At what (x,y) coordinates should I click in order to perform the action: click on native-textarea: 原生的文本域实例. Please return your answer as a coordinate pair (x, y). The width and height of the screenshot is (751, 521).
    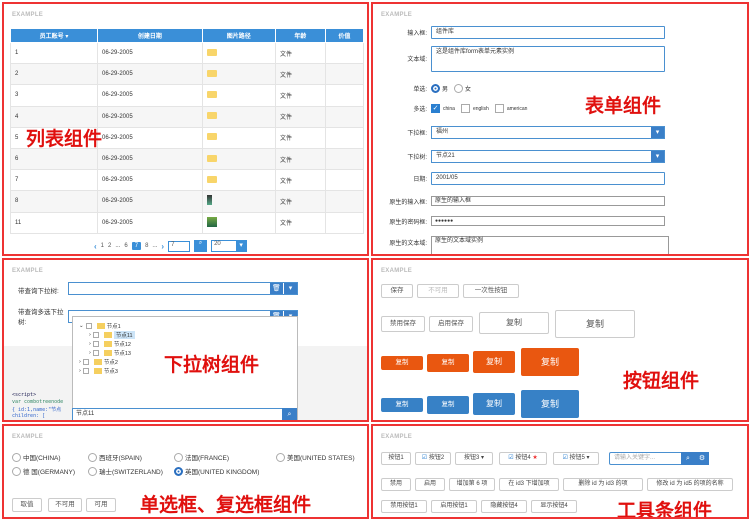
    Looking at the image, I should click on (550, 245).